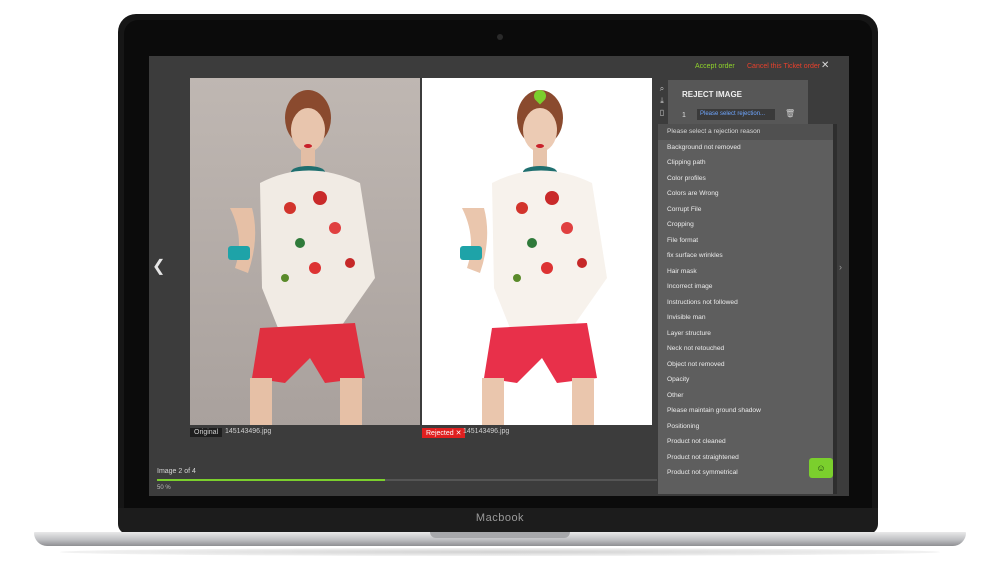 The height and width of the screenshot is (572, 1000). Describe the element at coordinates (500, 535) in the screenshot. I see `laptop-notch` at that location.